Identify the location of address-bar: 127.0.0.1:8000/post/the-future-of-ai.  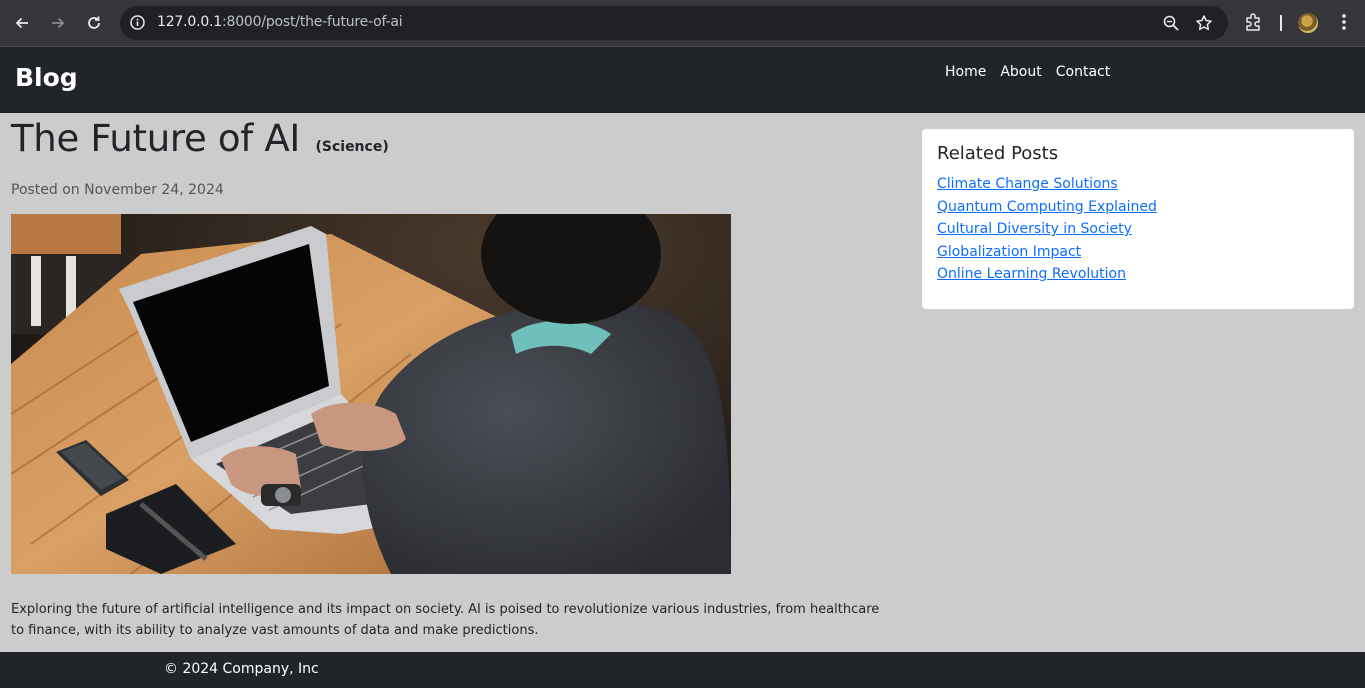
(674, 23).